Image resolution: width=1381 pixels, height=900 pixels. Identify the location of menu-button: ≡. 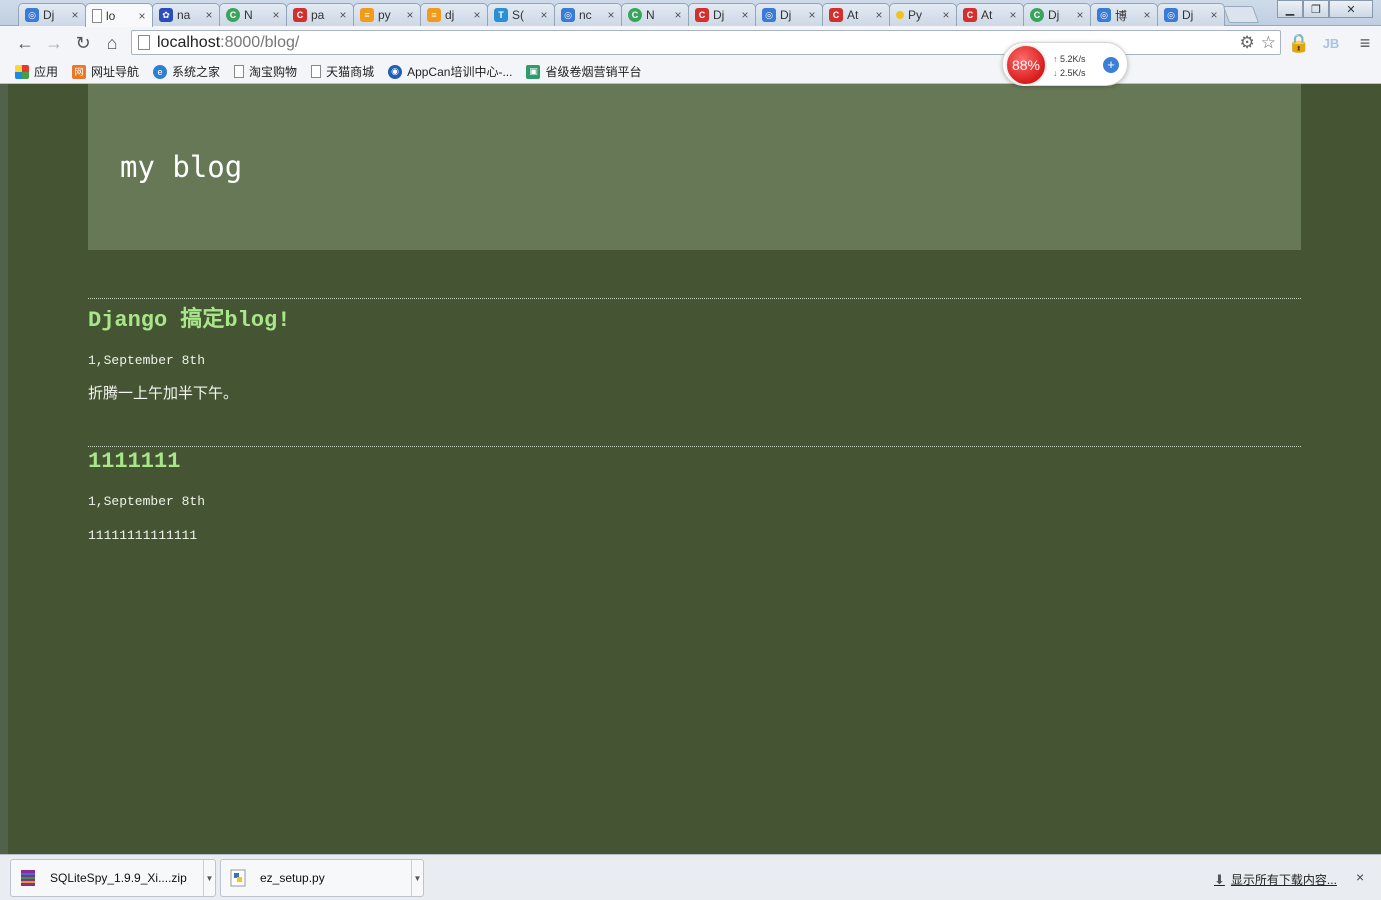
(1365, 43).